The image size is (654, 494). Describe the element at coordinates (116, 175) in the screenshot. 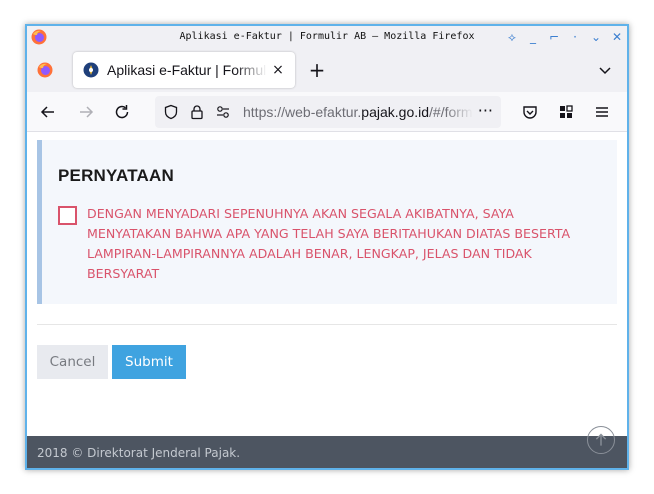

I see `panel-heading: PERNYATAAN` at that location.